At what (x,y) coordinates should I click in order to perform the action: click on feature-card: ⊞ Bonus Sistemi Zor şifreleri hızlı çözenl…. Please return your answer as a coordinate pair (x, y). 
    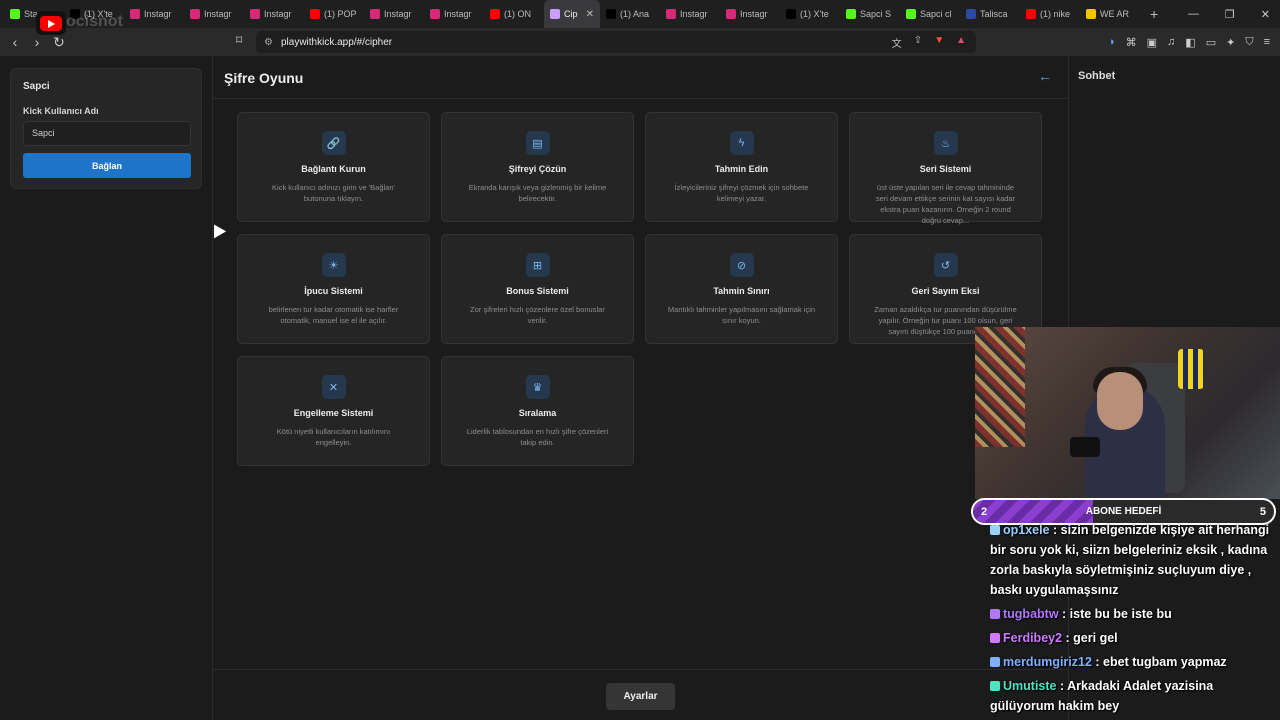
    Looking at the image, I should click on (537, 289).